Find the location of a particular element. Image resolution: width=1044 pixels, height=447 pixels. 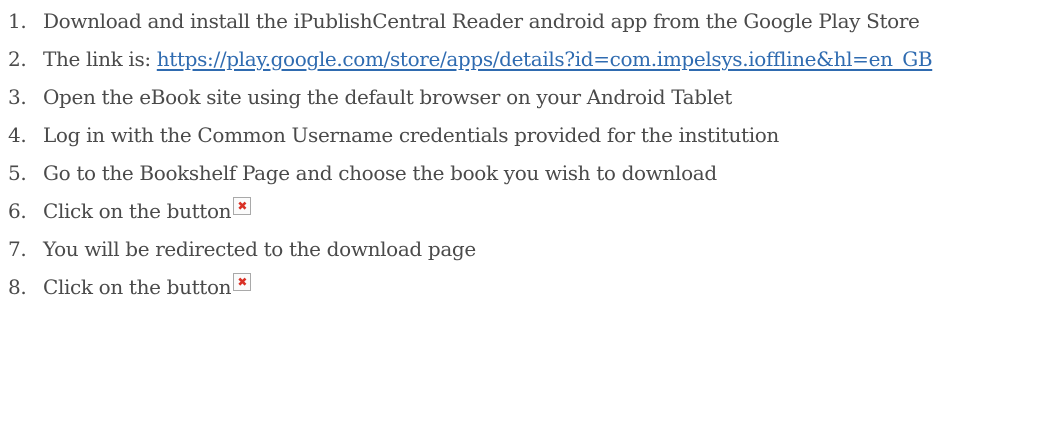

step-number: 3. is located at coordinates (17, 97).